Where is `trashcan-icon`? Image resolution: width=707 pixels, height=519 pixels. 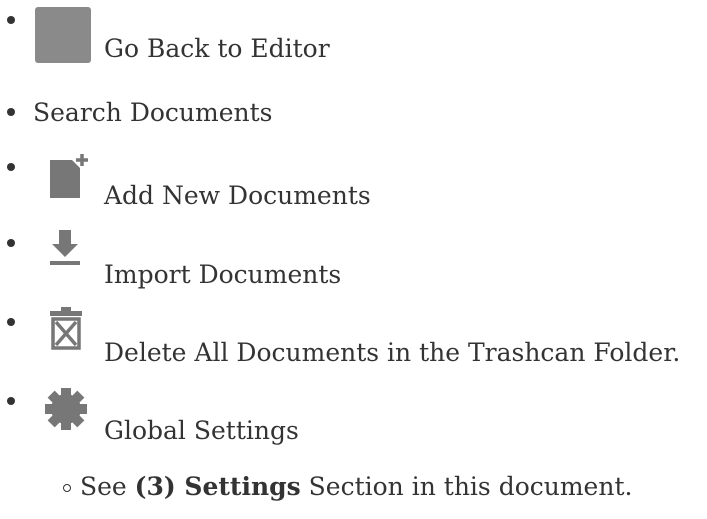
trashcan-icon is located at coordinates (66, 328).